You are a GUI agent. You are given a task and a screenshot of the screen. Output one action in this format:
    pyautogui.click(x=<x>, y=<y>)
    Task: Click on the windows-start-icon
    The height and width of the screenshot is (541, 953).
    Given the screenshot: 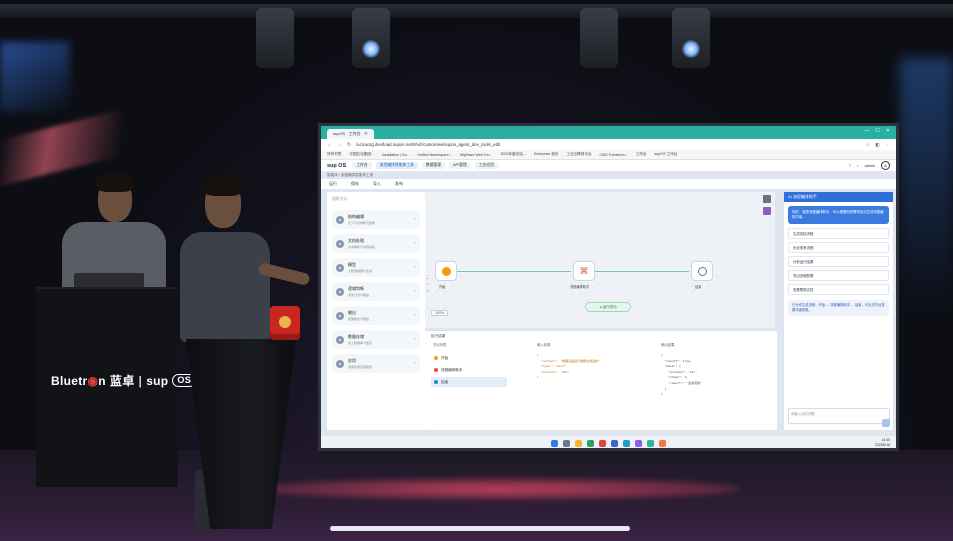 What is the action you would take?
    pyautogui.click(x=554, y=443)
    